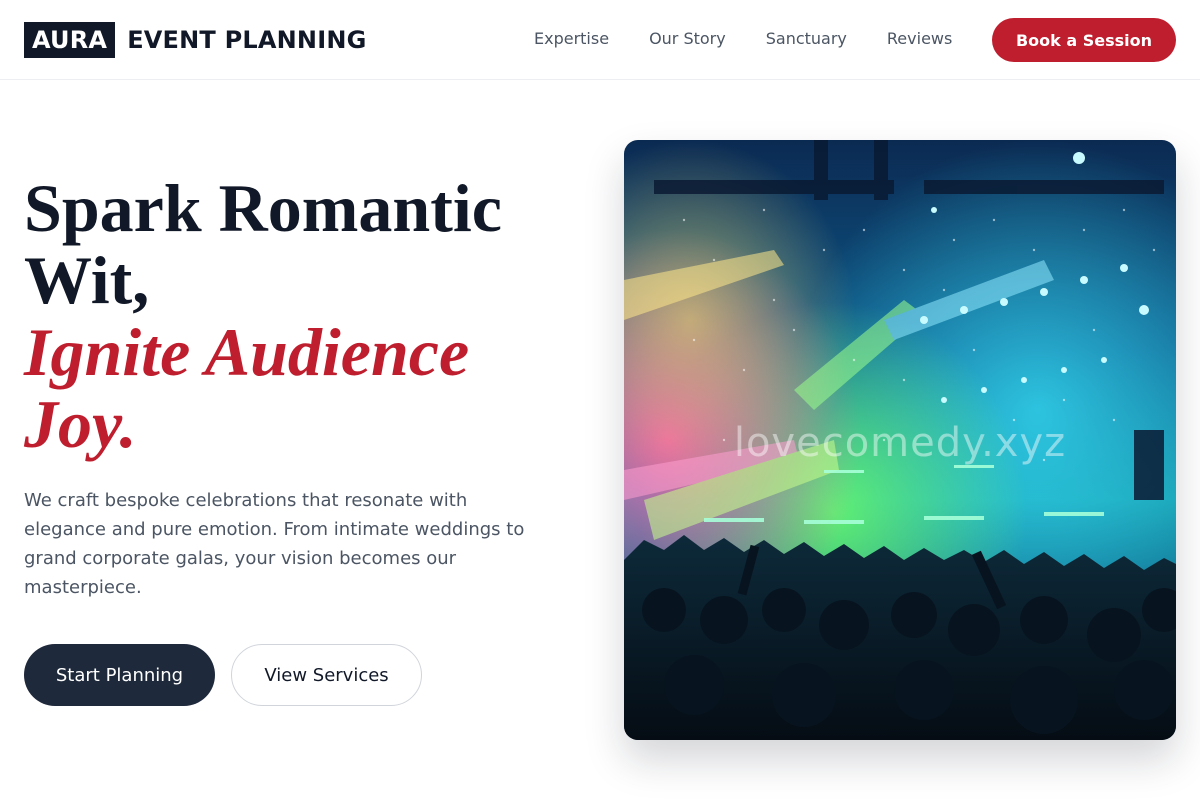 Image resolution: width=1200 pixels, height=800 pixels. What do you see at coordinates (1084, 40) in the screenshot?
I see `book-session-button: Book a Session` at bounding box center [1084, 40].